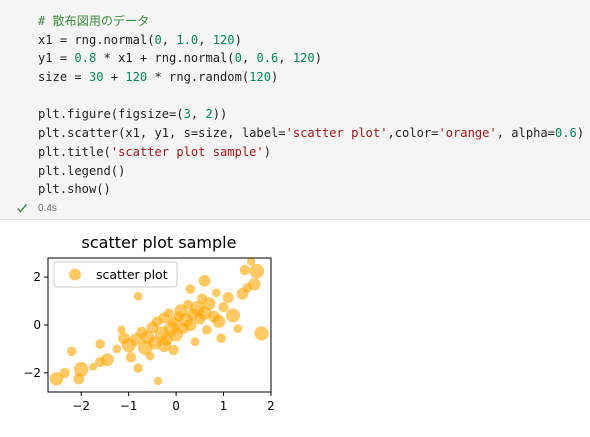  Describe the element at coordinates (311, 171) in the screenshot. I see `code-line: plt.legend()` at that location.